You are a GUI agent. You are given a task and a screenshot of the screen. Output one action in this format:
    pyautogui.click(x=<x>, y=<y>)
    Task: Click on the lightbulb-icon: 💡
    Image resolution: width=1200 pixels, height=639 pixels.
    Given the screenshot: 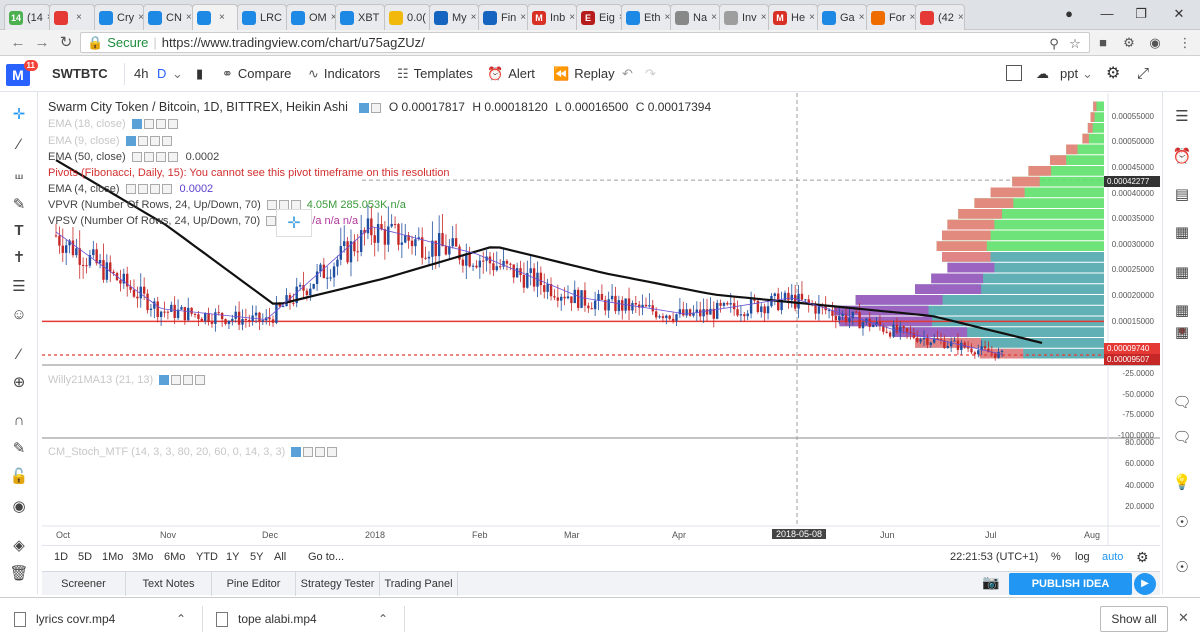 What is the action you would take?
    pyautogui.click(x=1182, y=483)
    